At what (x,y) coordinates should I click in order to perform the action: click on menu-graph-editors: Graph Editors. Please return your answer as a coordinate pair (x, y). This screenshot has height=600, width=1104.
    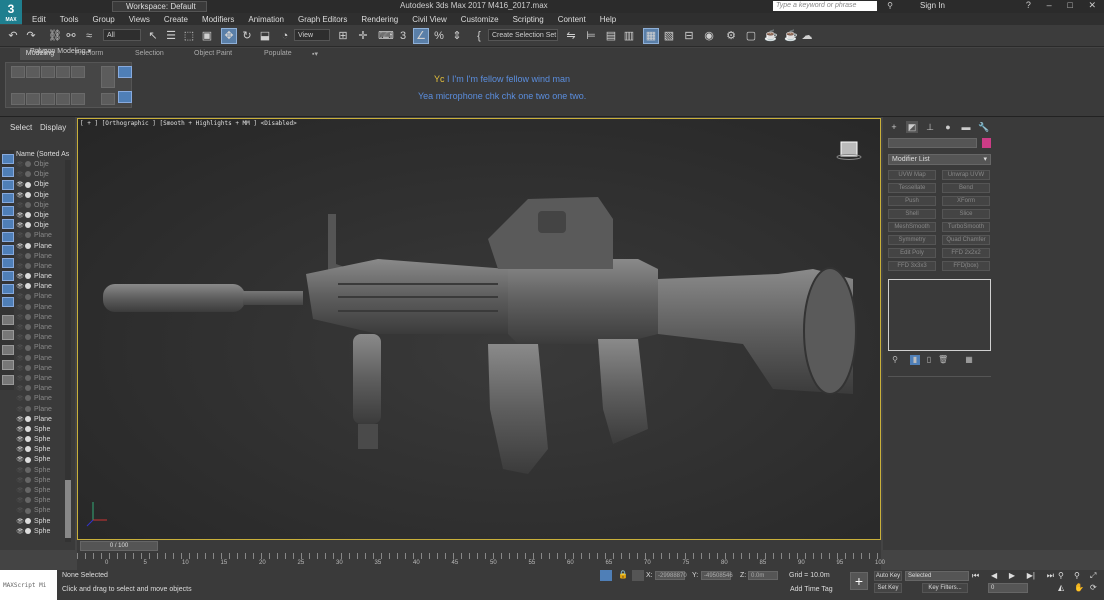
    Looking at the image, I should click on (322, 19).